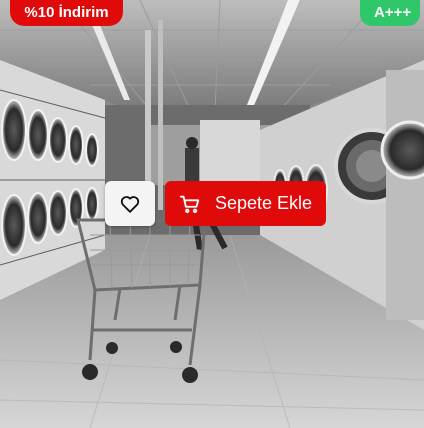 The image size is (424, 428). Describe the element at coordinates (393, 12) in the screenshot. I see `energy-class-label: A+++` at that location.